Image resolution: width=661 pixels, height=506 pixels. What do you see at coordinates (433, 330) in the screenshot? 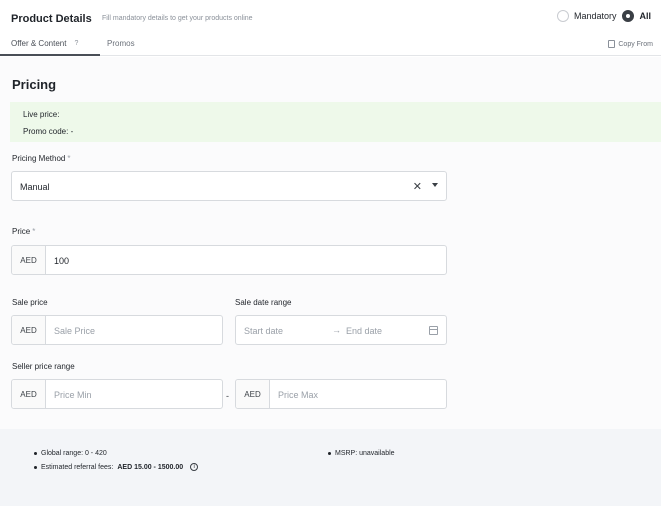
I see `calendar-icon` at bounding box center [433, 330].